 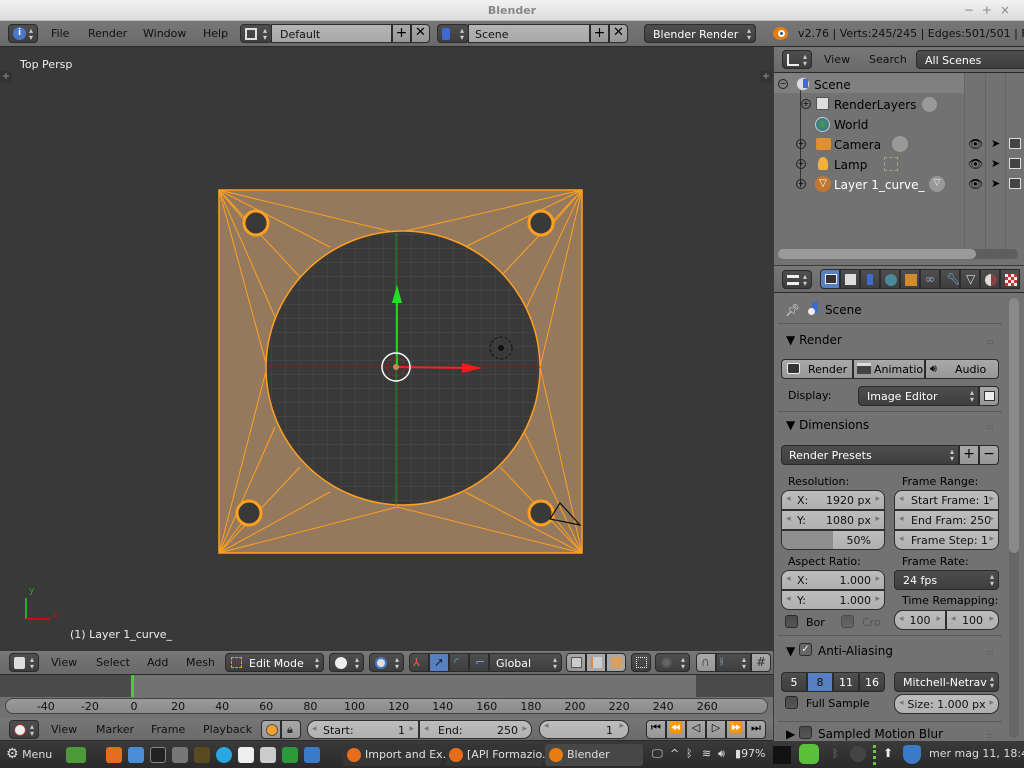 What do you see at coordinates (946, 520) in the screenshot?
I see `end-frame-field: End Fram: 250` at bounding box center [946, 520].